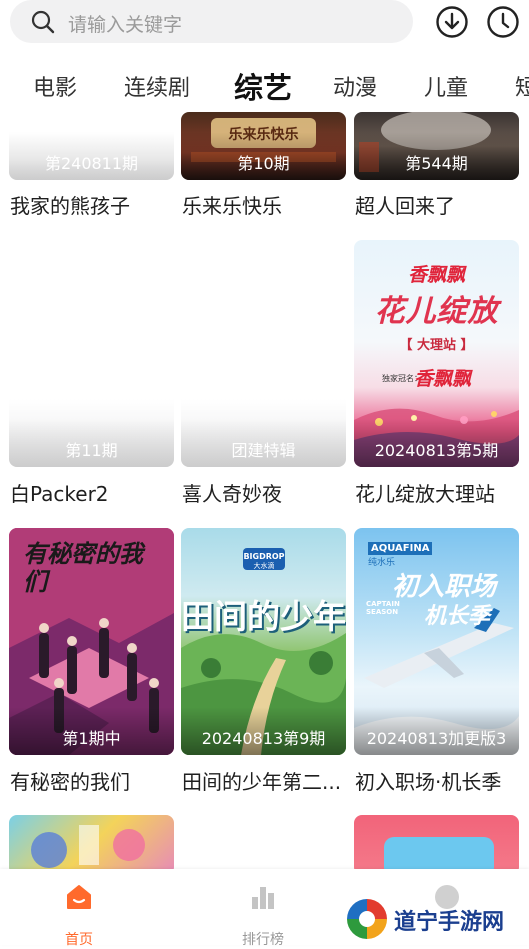  I want to click on episode-label: 第240811期, so click(91, 163).